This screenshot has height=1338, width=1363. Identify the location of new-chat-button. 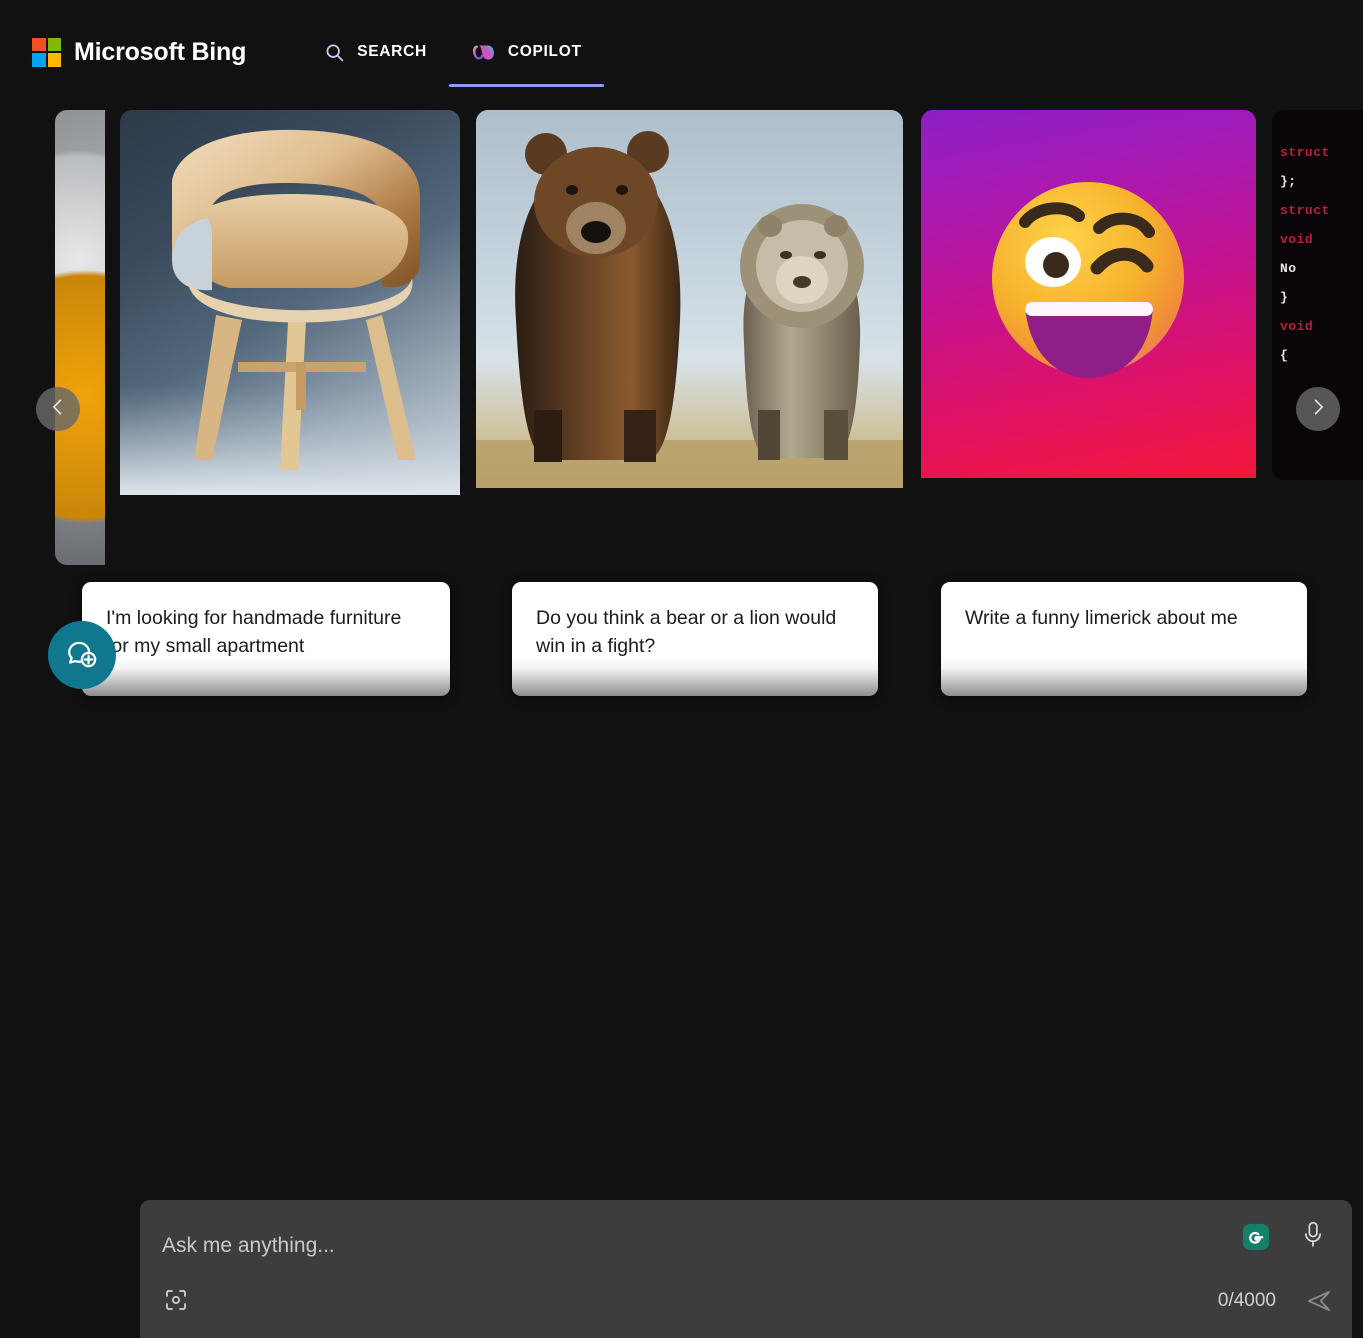
(82, 655).